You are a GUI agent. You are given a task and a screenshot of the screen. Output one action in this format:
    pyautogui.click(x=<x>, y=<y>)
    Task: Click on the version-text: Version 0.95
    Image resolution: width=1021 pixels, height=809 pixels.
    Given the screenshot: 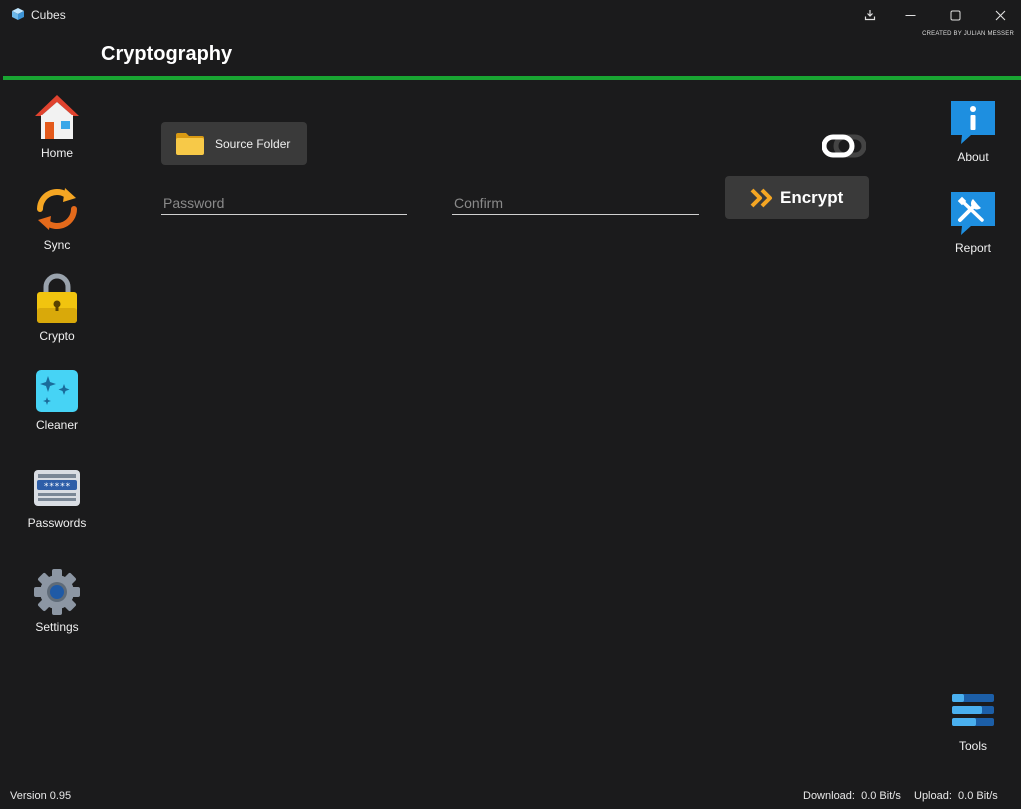 What is the action you would take?
    pyautogui.click(x=41, y=796)
    